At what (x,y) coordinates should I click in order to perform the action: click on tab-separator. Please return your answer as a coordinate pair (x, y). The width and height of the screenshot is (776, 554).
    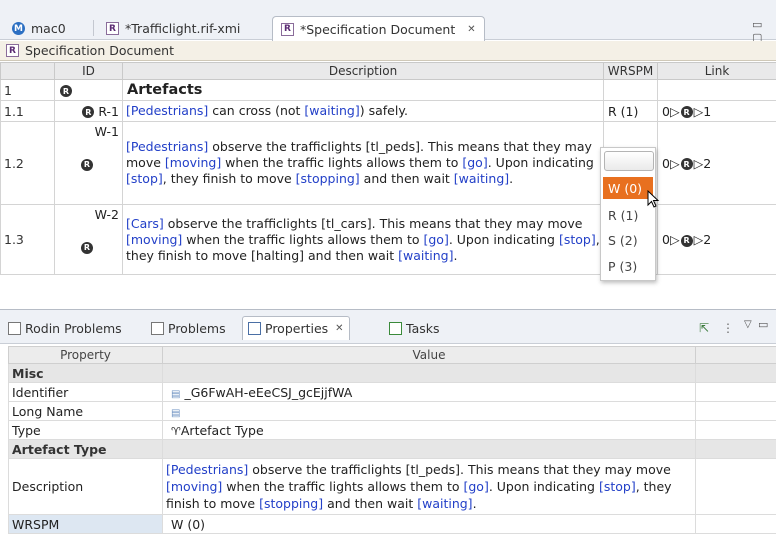
    Looking at the image, I should click on (93, 28).